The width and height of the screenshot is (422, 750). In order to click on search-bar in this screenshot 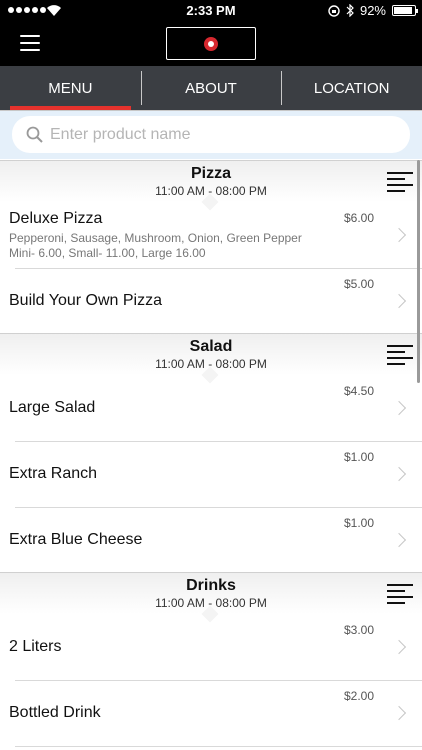, I will do `click(211, 134)`.